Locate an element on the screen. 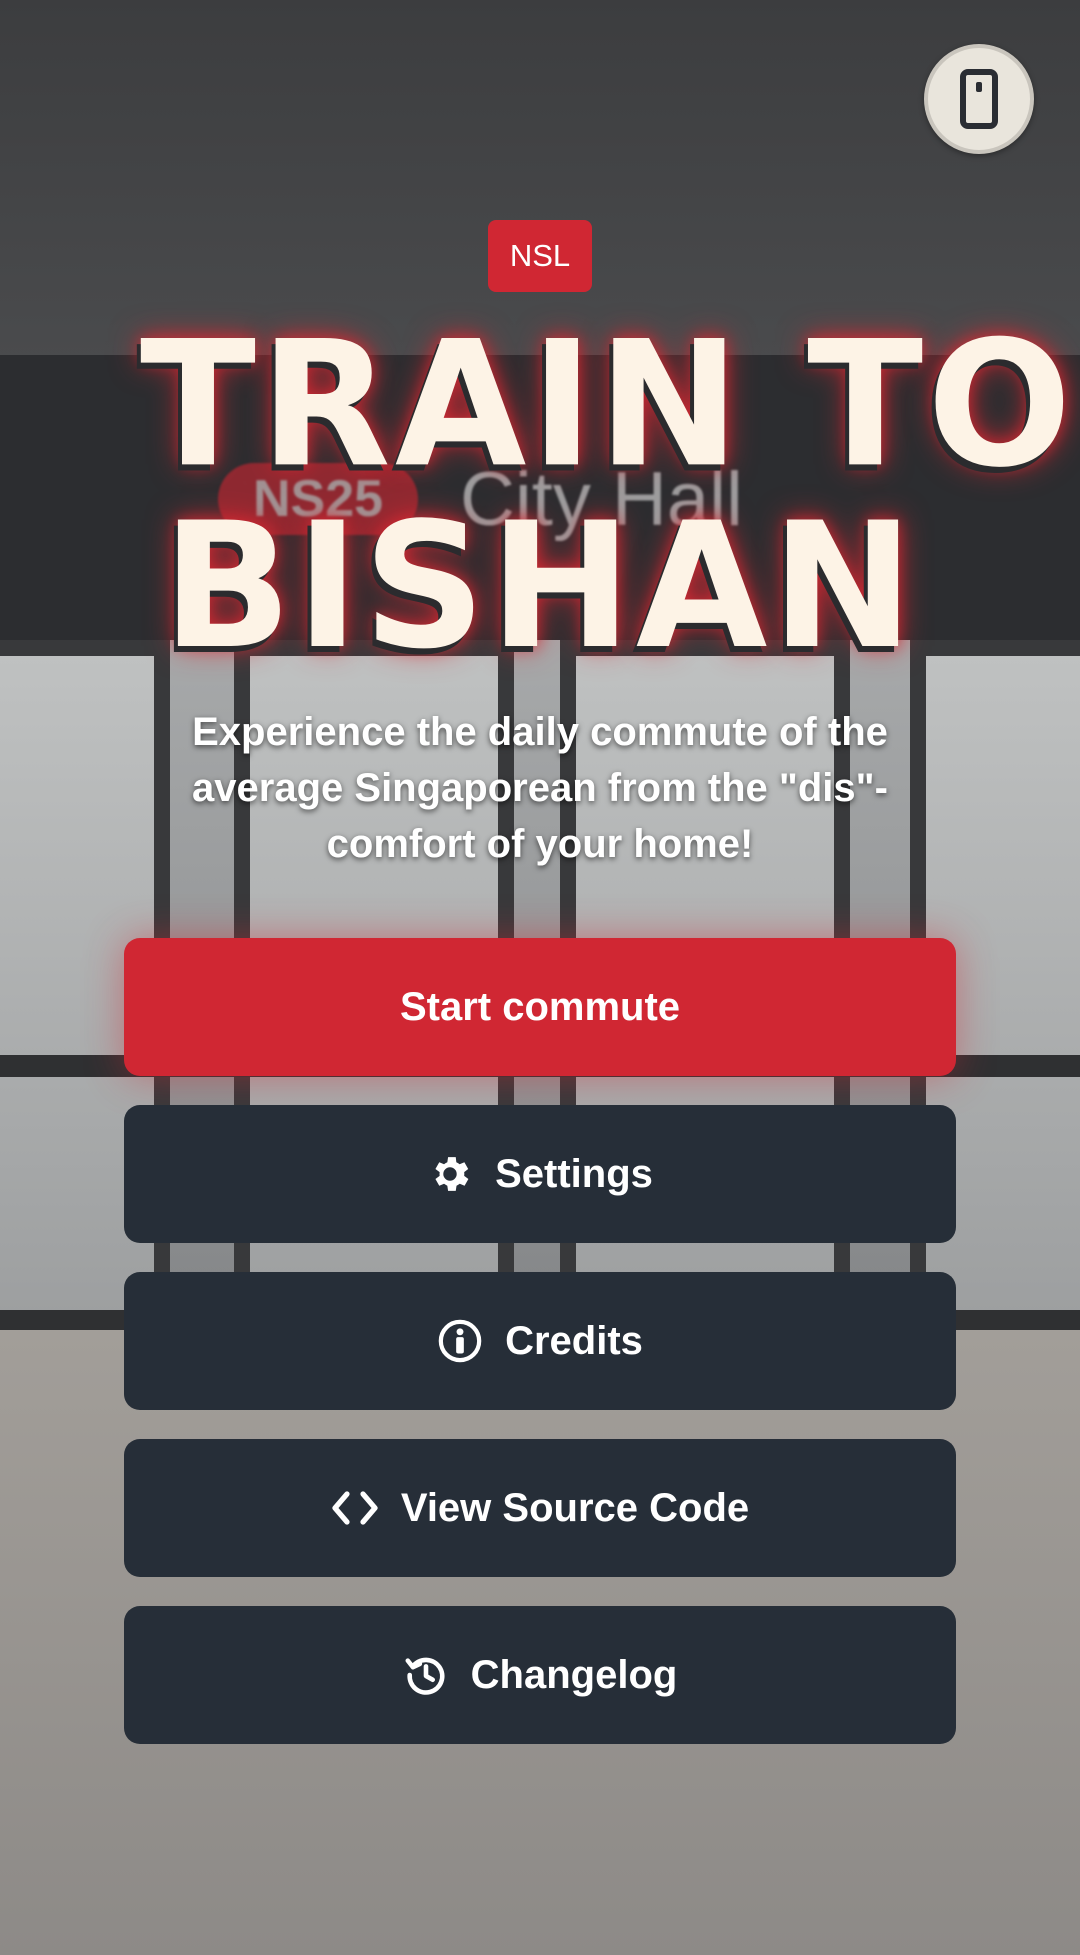 The height and width of the screenshot is (1955, 1080). changelog-button: Changelog is located at coordinates (540, 1675).